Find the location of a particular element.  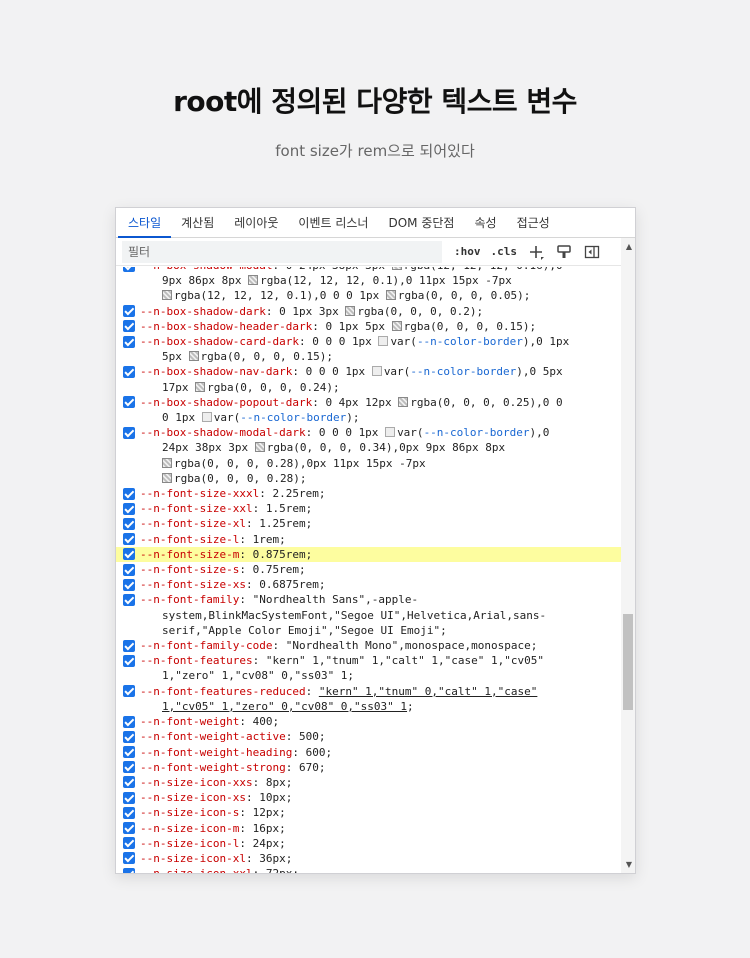

property-name: --n-font-size-s is located at coordinates (189, 569).